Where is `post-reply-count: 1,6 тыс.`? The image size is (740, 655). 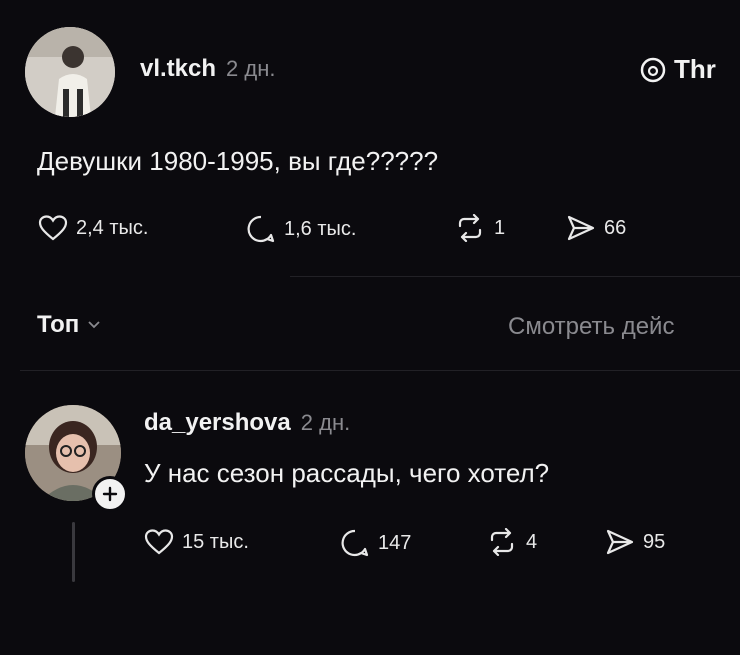
post-reply-count: 1,6 тыс. is located at coordinates (320, 228).